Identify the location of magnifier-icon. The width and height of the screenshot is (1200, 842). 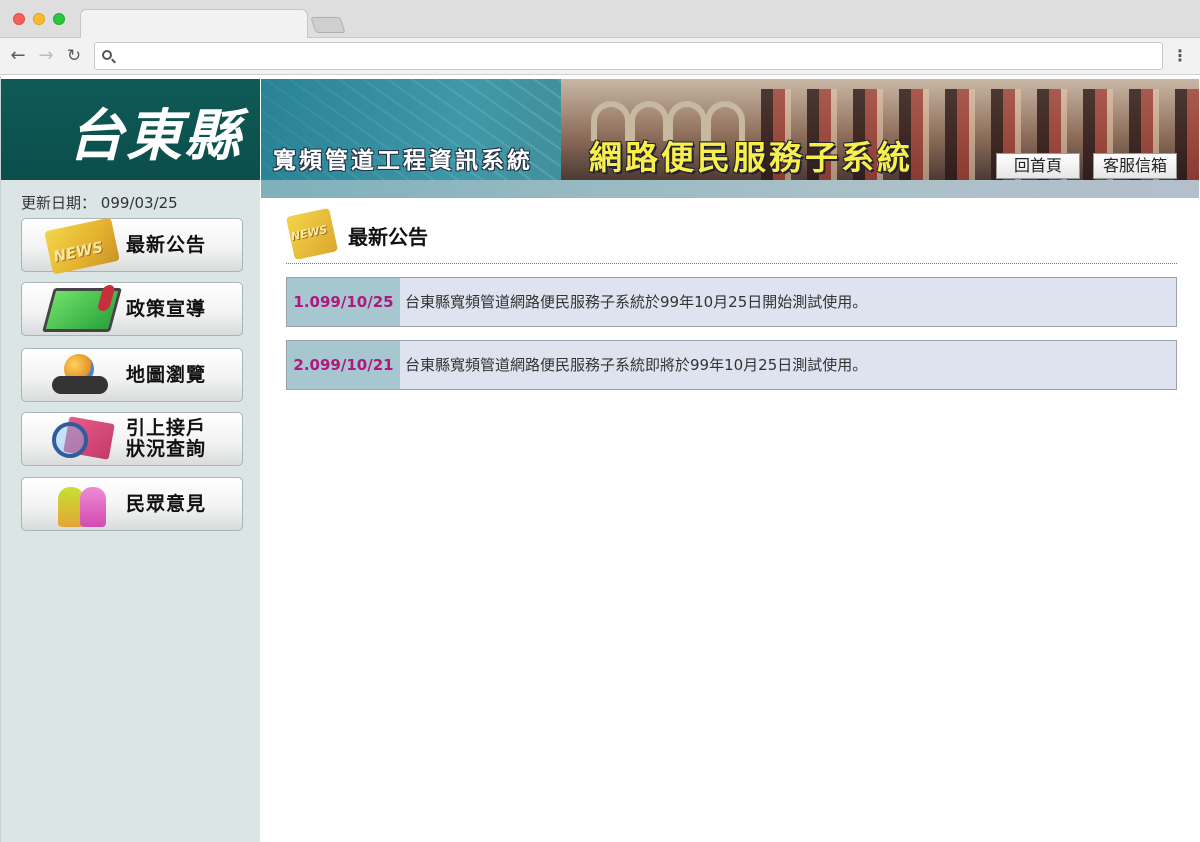
(82, 440).